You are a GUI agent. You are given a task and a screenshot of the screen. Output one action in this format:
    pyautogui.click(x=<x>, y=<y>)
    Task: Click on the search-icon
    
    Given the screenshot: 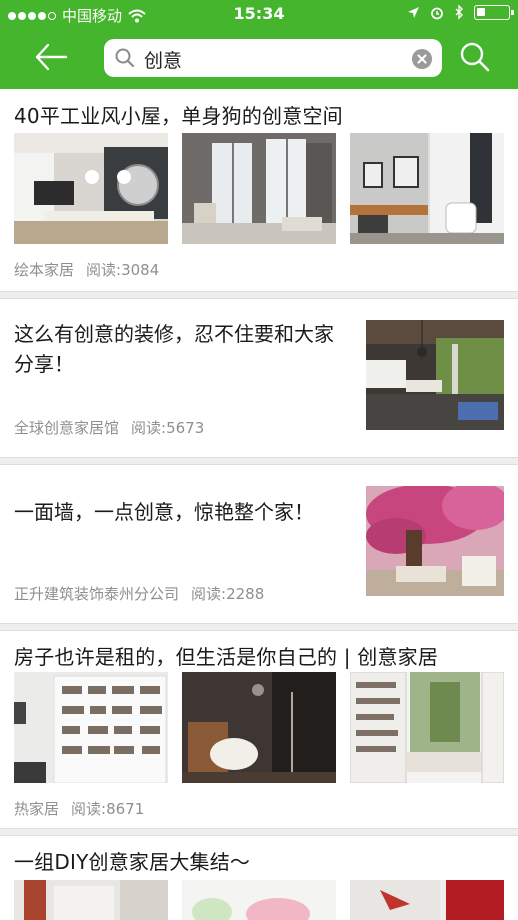 What is the action you would take?
    pyautogui.click(x=475, y=57)
    